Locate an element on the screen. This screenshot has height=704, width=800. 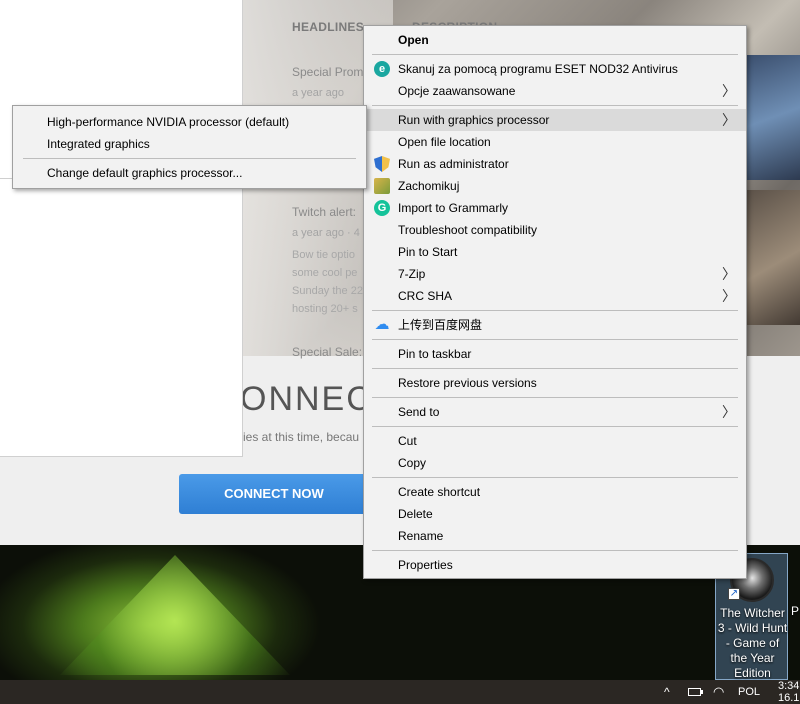
menu-item-label: Troubleshoot compatibility is located at coordinates (467, 230).